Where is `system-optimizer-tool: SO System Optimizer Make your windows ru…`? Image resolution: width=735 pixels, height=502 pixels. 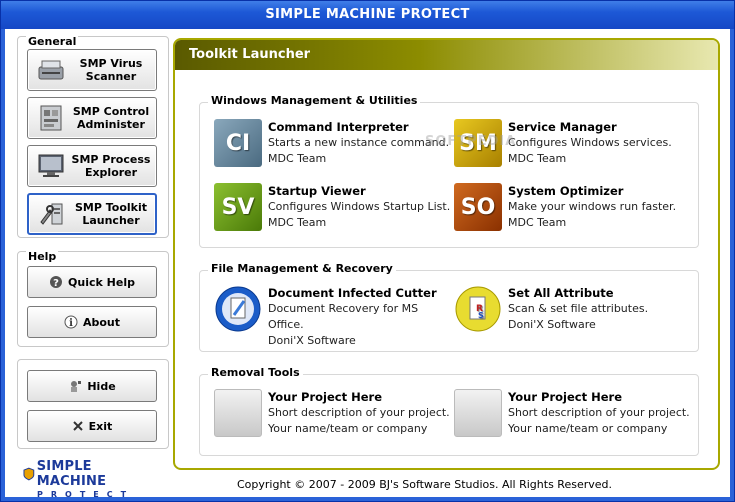 system-optimizer-tool: SO System Optimizer Make your windows ru… is located at coordinates (574, 207).